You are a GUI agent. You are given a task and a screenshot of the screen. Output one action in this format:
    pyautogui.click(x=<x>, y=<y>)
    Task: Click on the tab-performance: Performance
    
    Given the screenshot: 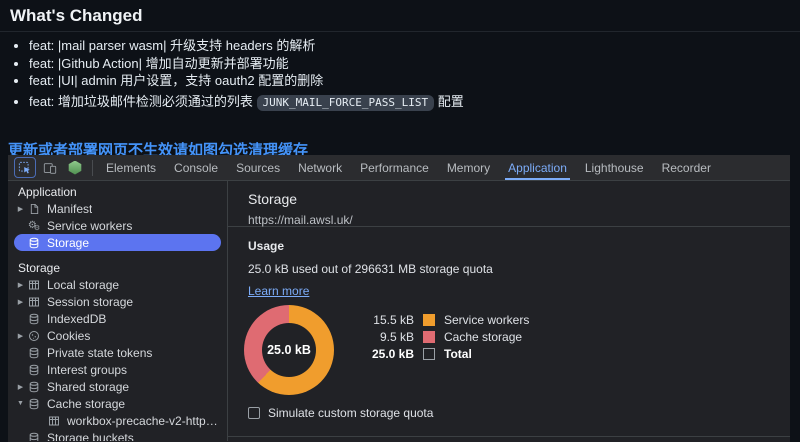 What is the action you would take?
    pyautogui.click(x=394, y=167)
    